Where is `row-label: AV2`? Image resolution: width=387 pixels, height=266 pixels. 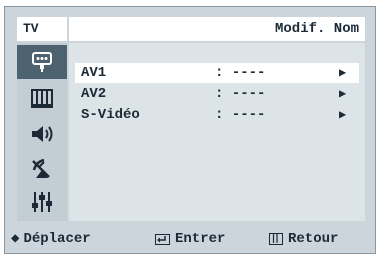
row-label: AV2 is located at coordinates (94, 94).